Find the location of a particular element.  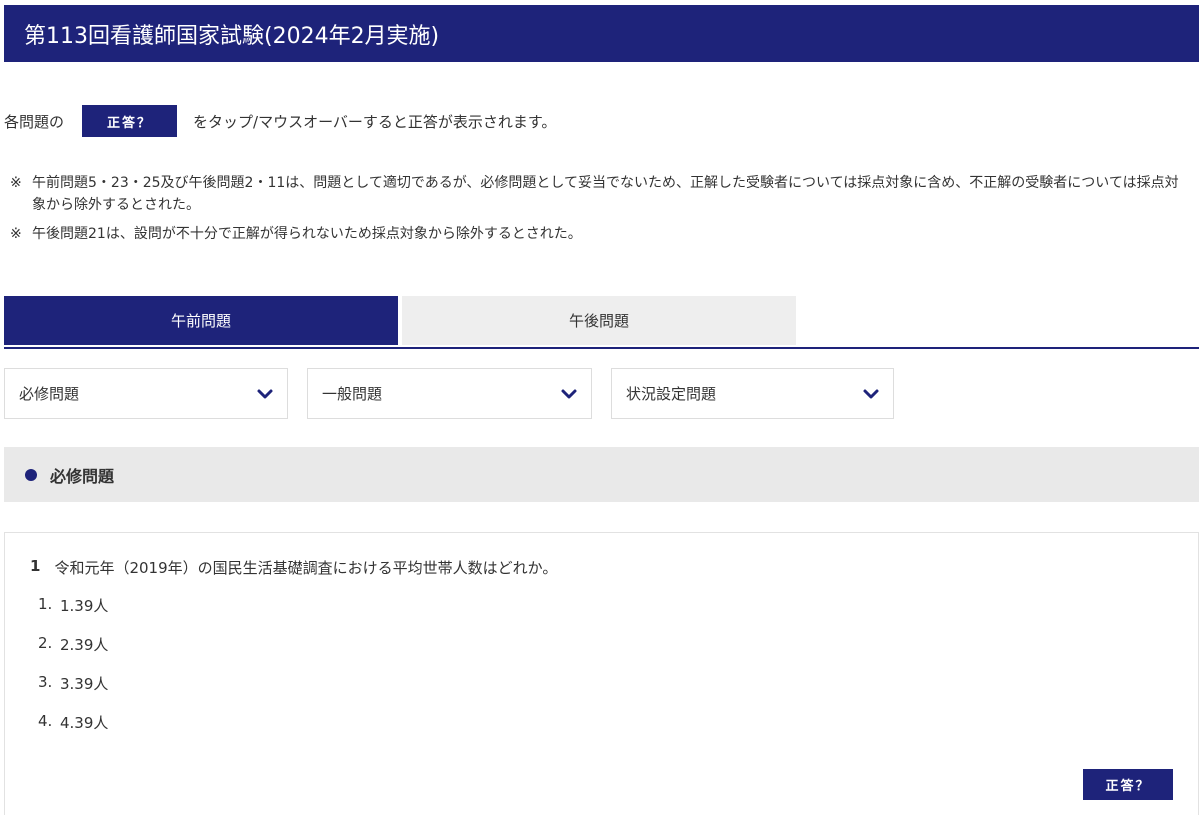

choice-text: 3.39人 is located at coordinates (84, 684).